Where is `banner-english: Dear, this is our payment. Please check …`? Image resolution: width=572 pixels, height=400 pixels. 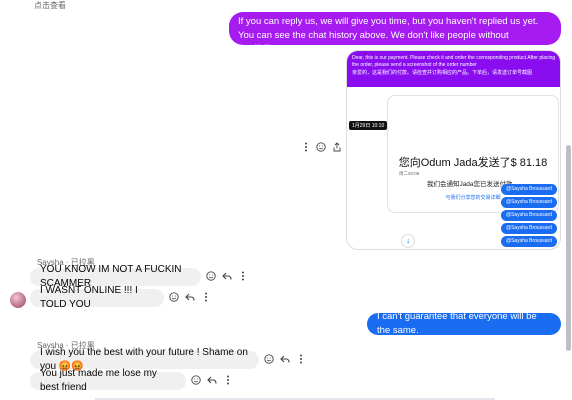
banner-english: Dear, this is our payment. Please check … is located at coordinates (454, 61).